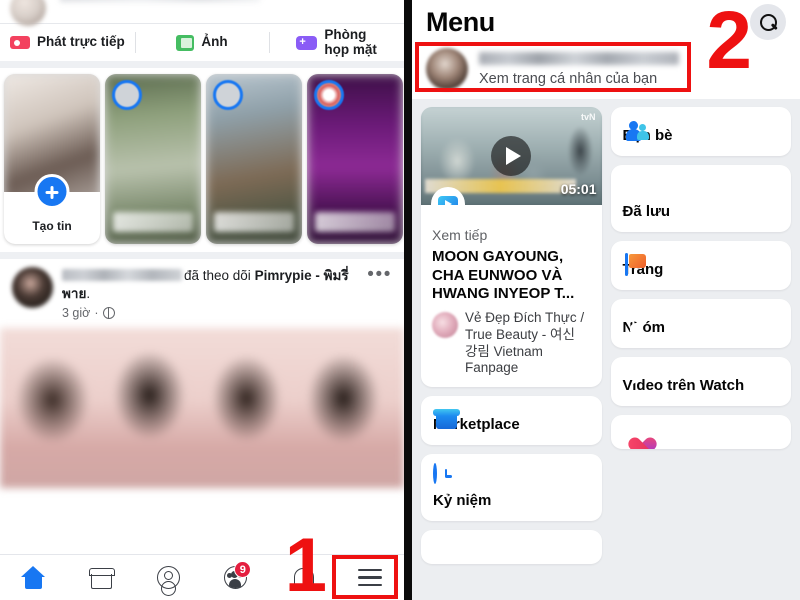  What do you see at coordinates (28, 13) in the screenshot?
I see `user-avatar` at bounding box center [28, 13].